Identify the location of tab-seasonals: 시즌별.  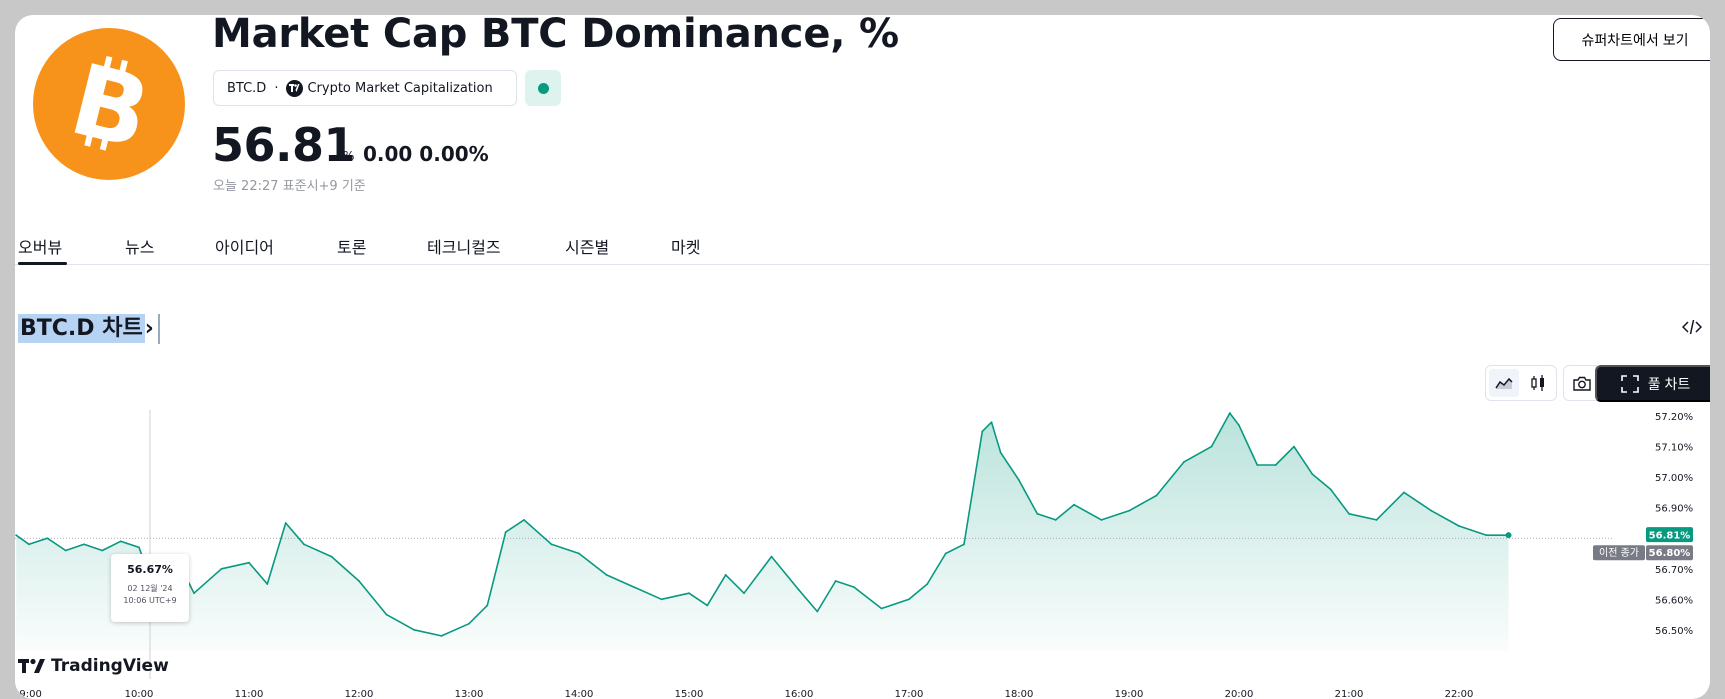
(587, 246).